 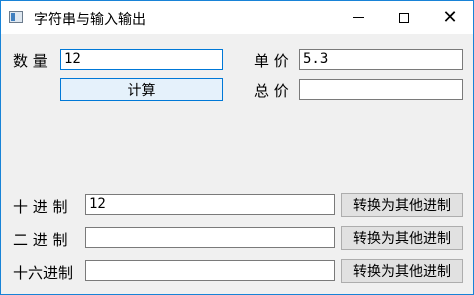 I want to click on binary-convert-button: 转换为其他进制, so click(x=402, y=238).